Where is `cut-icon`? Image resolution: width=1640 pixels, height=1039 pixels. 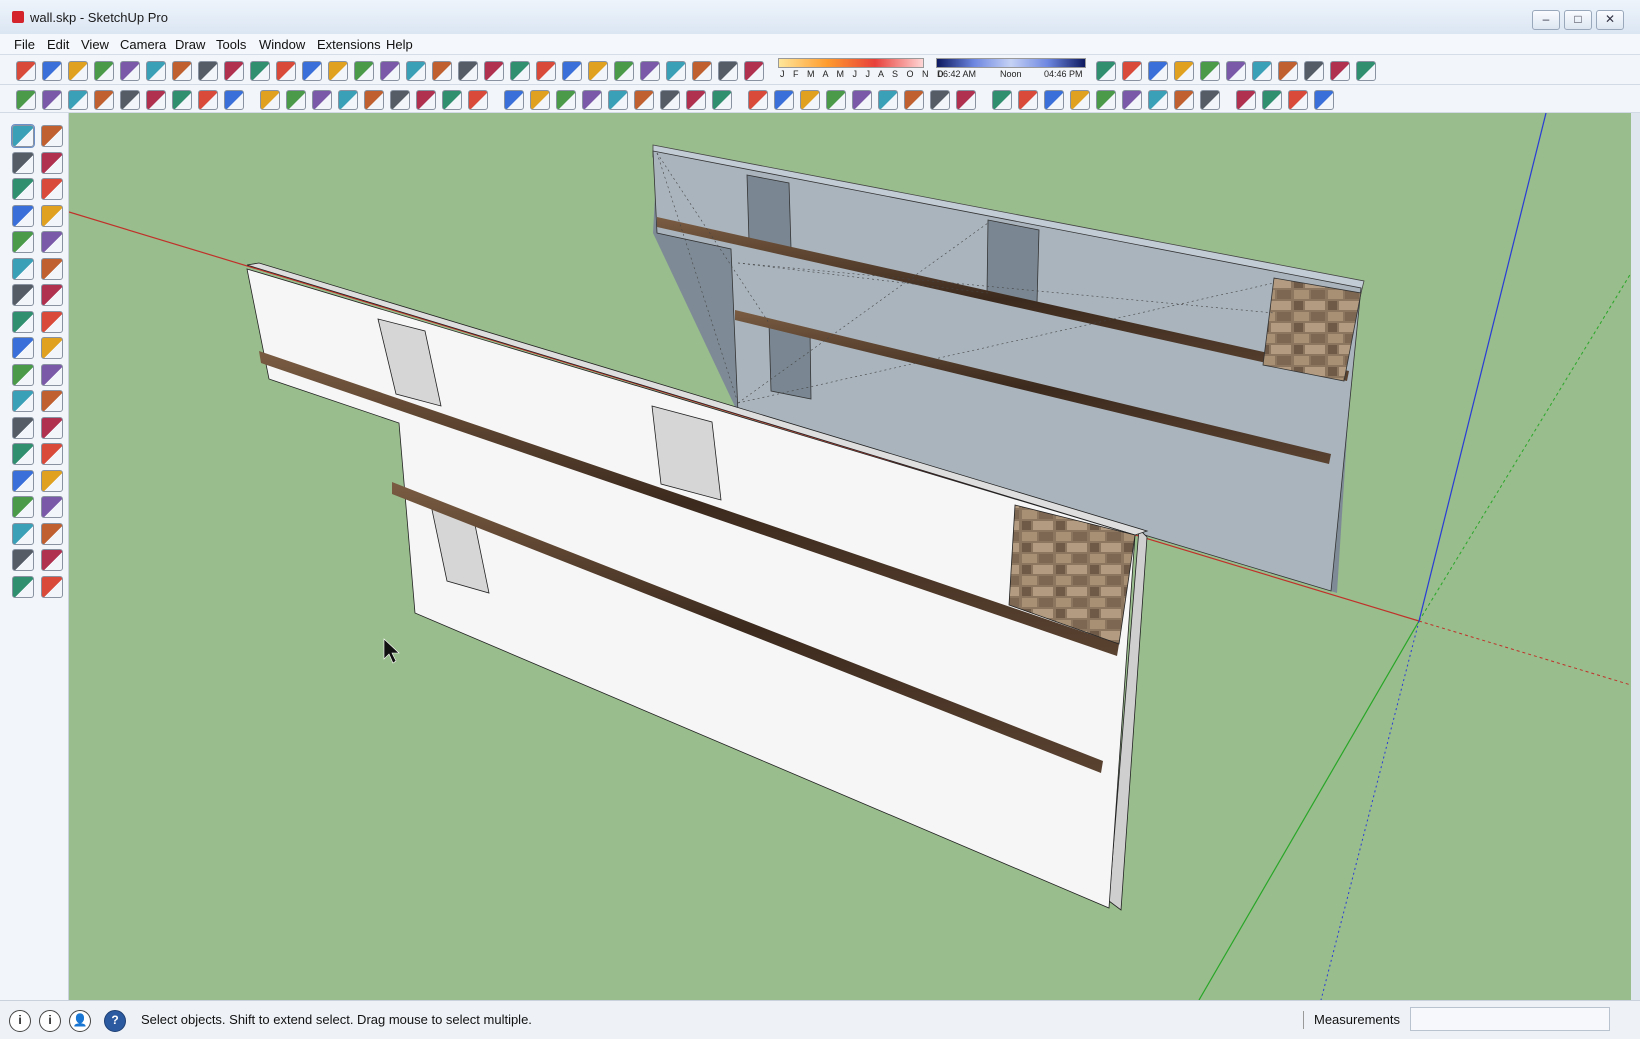
cut-icon is located at coordinates (104, 71).